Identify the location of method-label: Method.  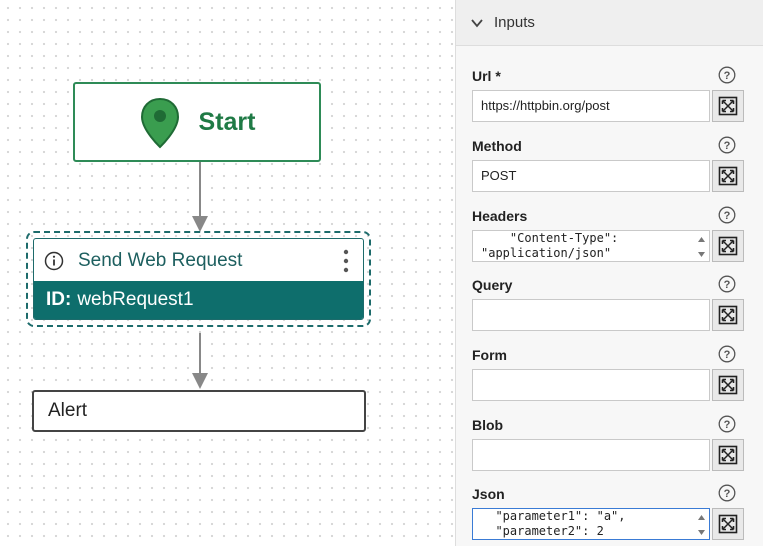
(497, 146).